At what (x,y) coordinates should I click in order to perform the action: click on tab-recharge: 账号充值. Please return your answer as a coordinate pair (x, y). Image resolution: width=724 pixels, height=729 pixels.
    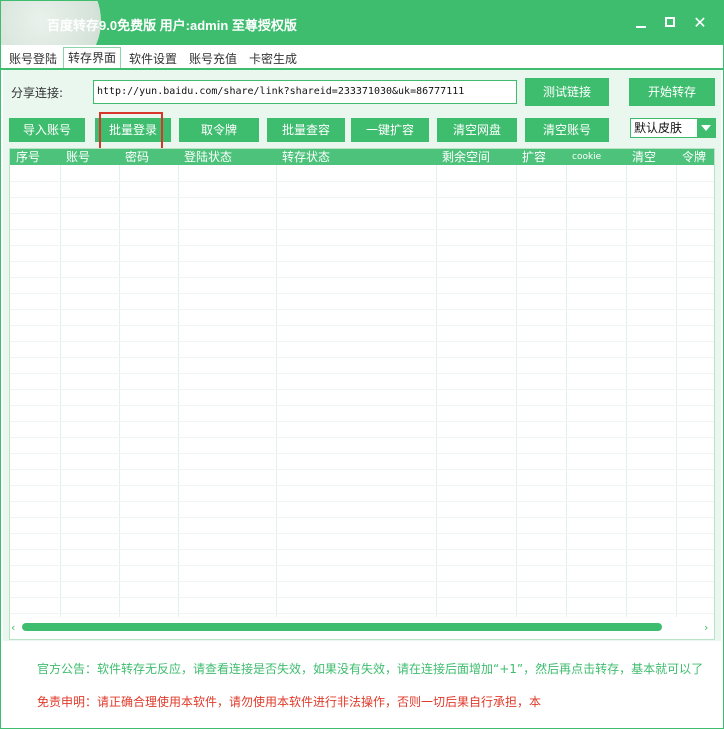
    Looking at the image, I should click on (213, 59).